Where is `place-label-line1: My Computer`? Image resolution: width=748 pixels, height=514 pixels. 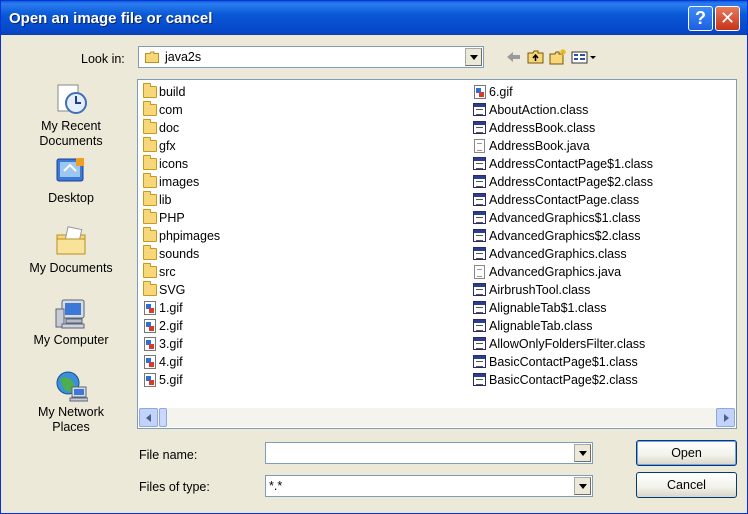
place-label-line1: My Computer is located at coordinates (71, 340).